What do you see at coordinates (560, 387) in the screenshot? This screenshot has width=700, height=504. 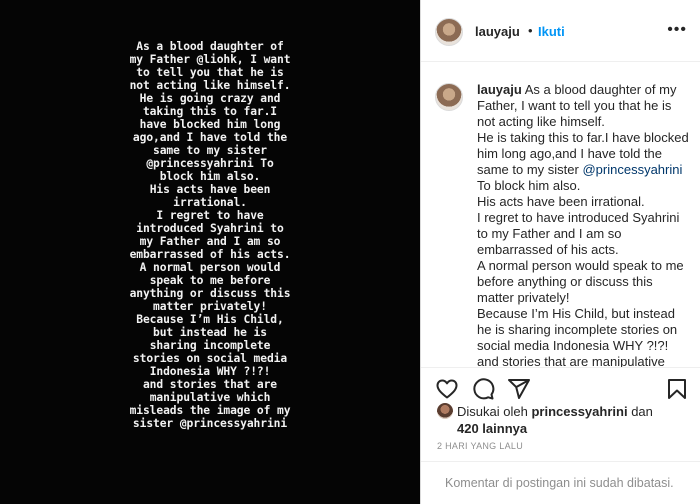 I see `post-actions-bar` at bounding box center [560, 387].